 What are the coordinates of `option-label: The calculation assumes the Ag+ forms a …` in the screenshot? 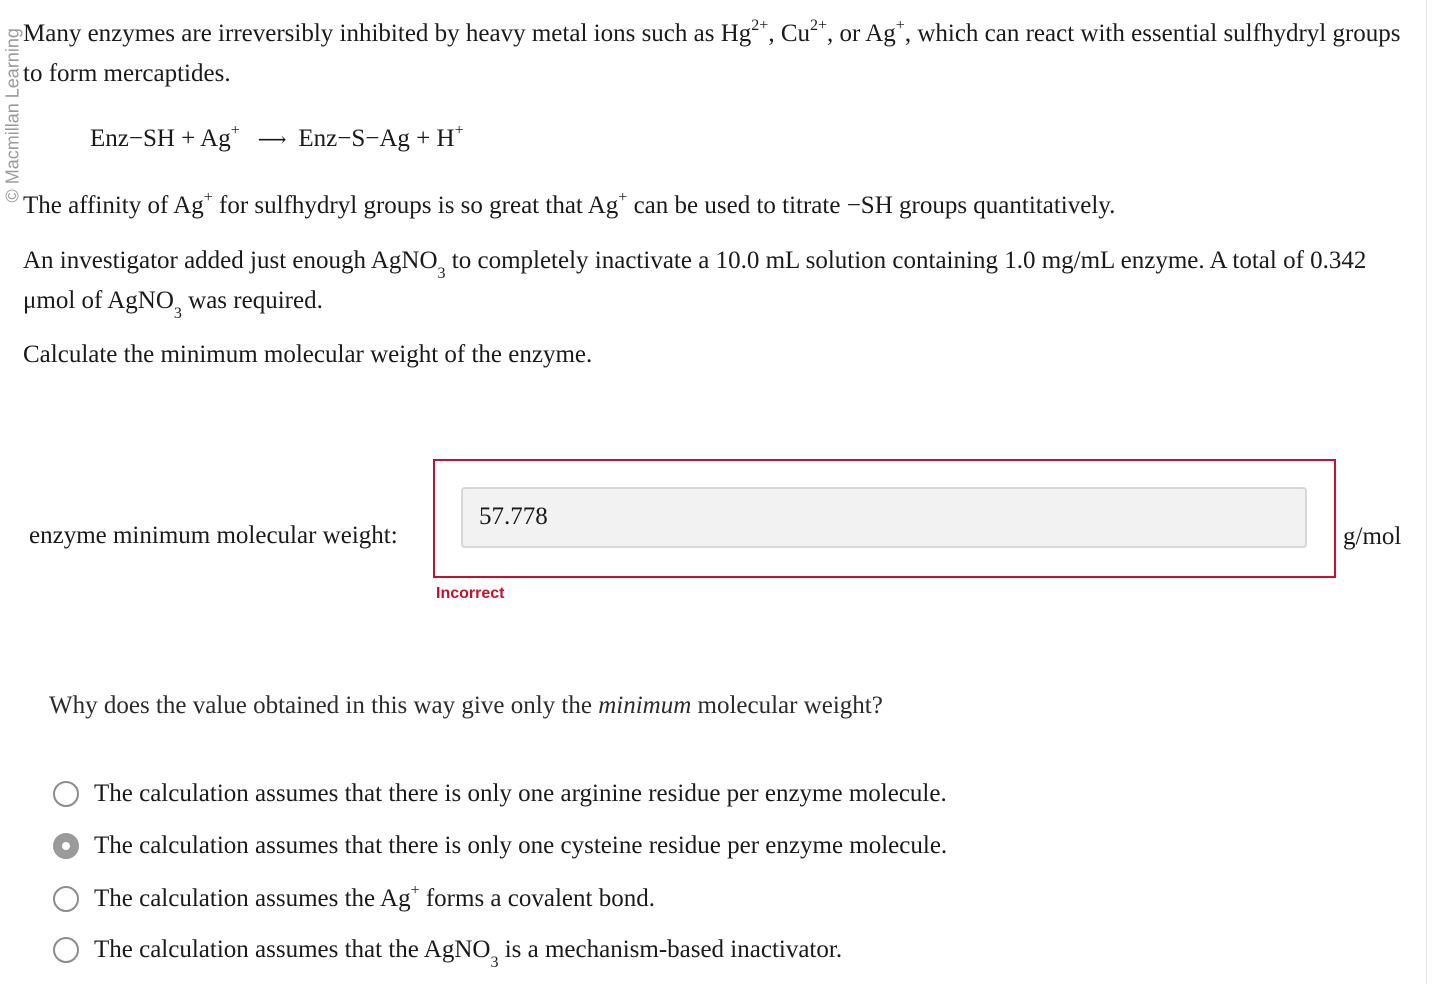 It's located at (374, 896).